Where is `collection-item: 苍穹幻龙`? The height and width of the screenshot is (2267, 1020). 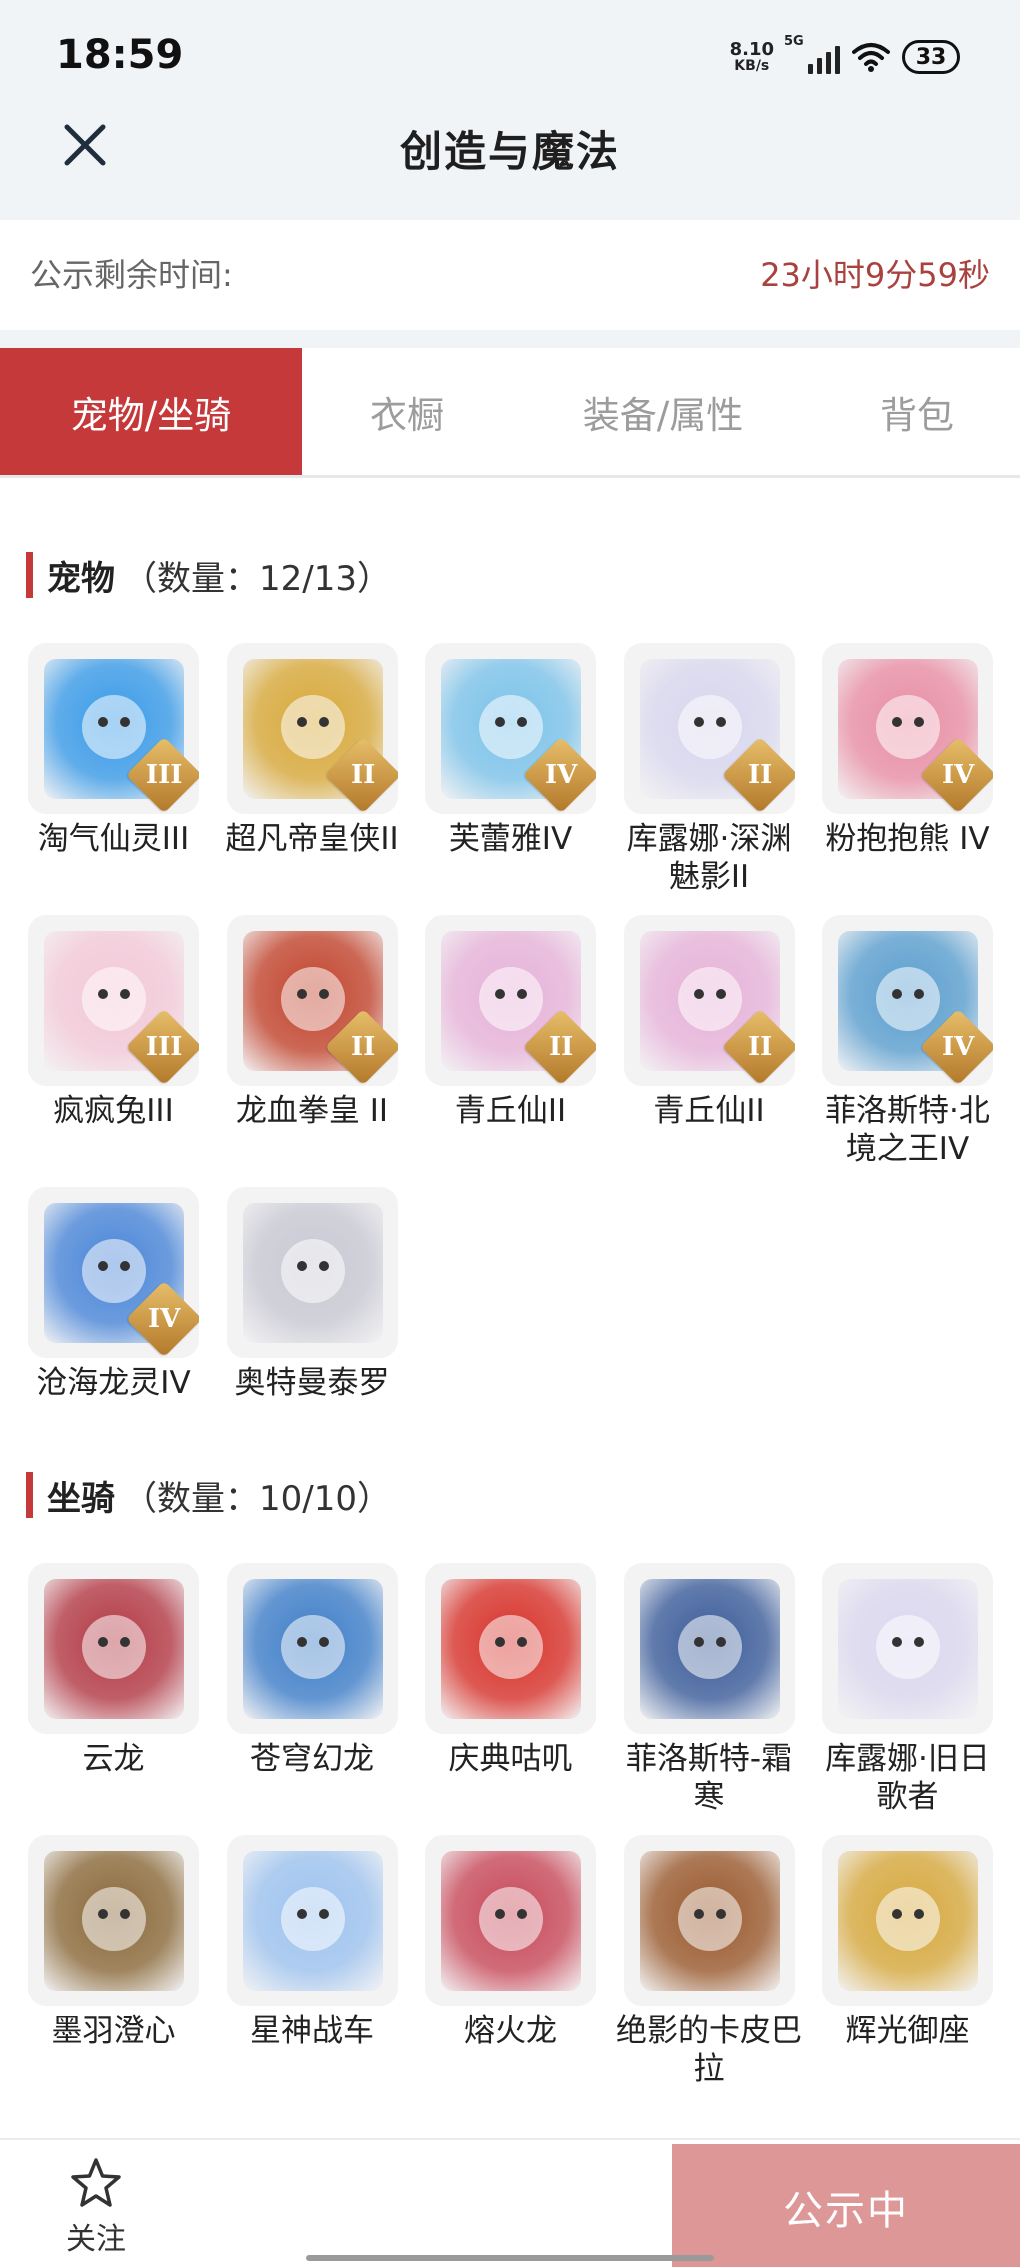
collection-item: 苍穹幻龙 is located at coordinates (312, 1699).